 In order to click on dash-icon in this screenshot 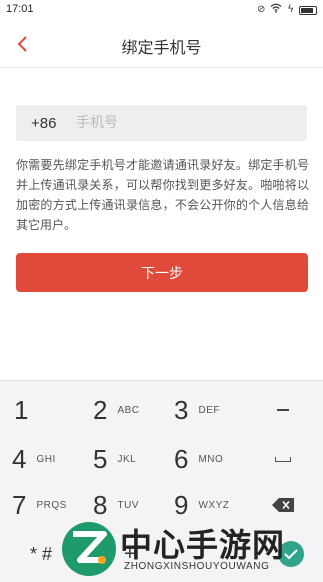, I will do `click(283, 410)`.